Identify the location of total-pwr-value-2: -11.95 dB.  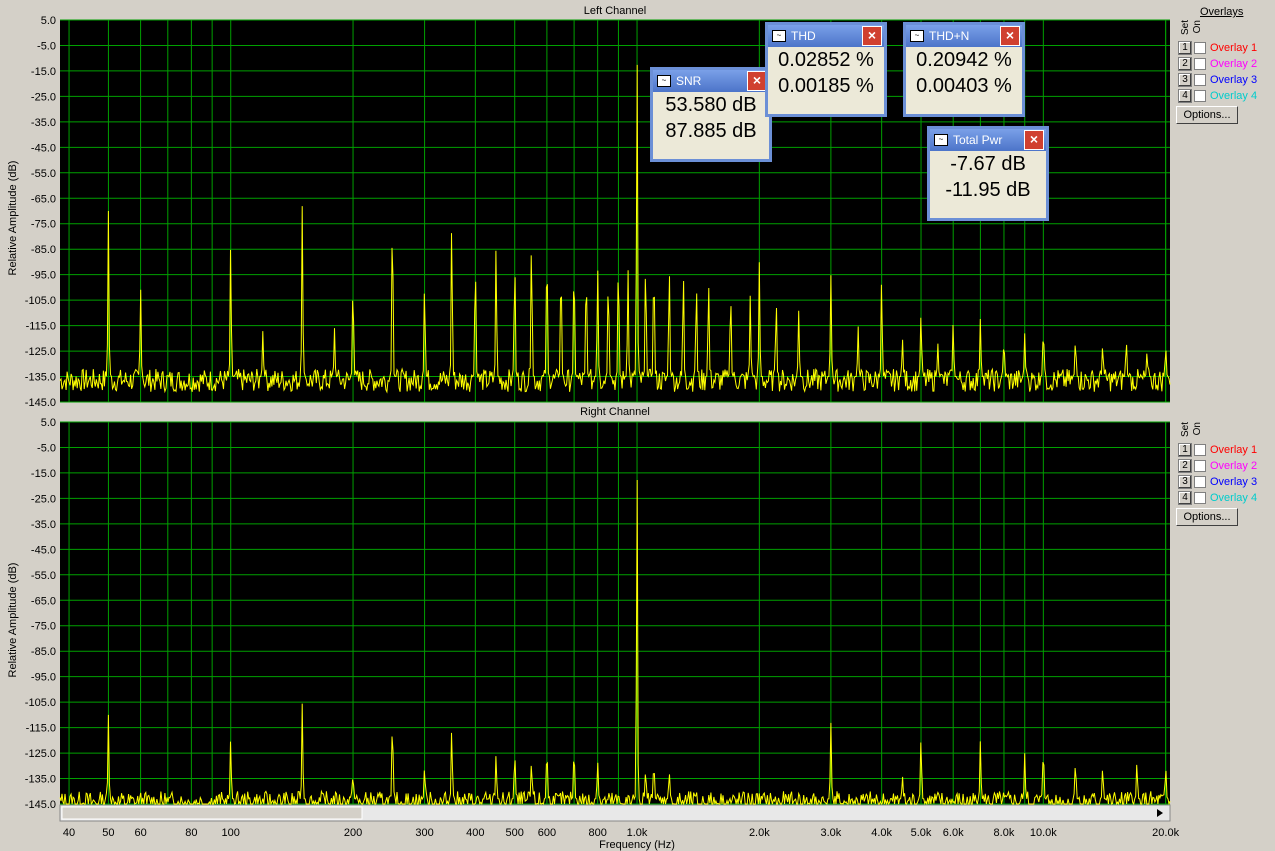
(988, 190).